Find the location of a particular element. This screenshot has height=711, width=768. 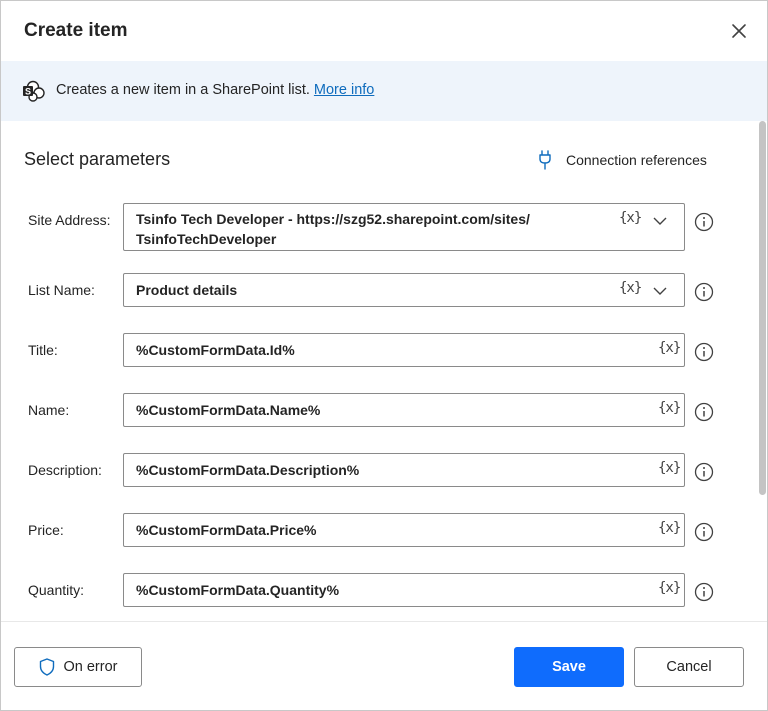

list-name-label: List Name: is located at coordinates (61, 290).